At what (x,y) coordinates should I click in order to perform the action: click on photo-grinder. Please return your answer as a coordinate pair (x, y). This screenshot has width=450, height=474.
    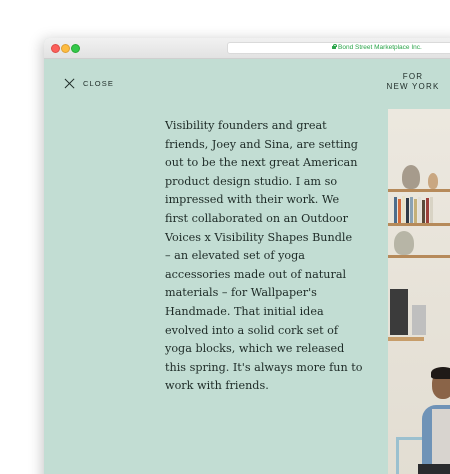
    Looking at the image, I should click on (419, 320).